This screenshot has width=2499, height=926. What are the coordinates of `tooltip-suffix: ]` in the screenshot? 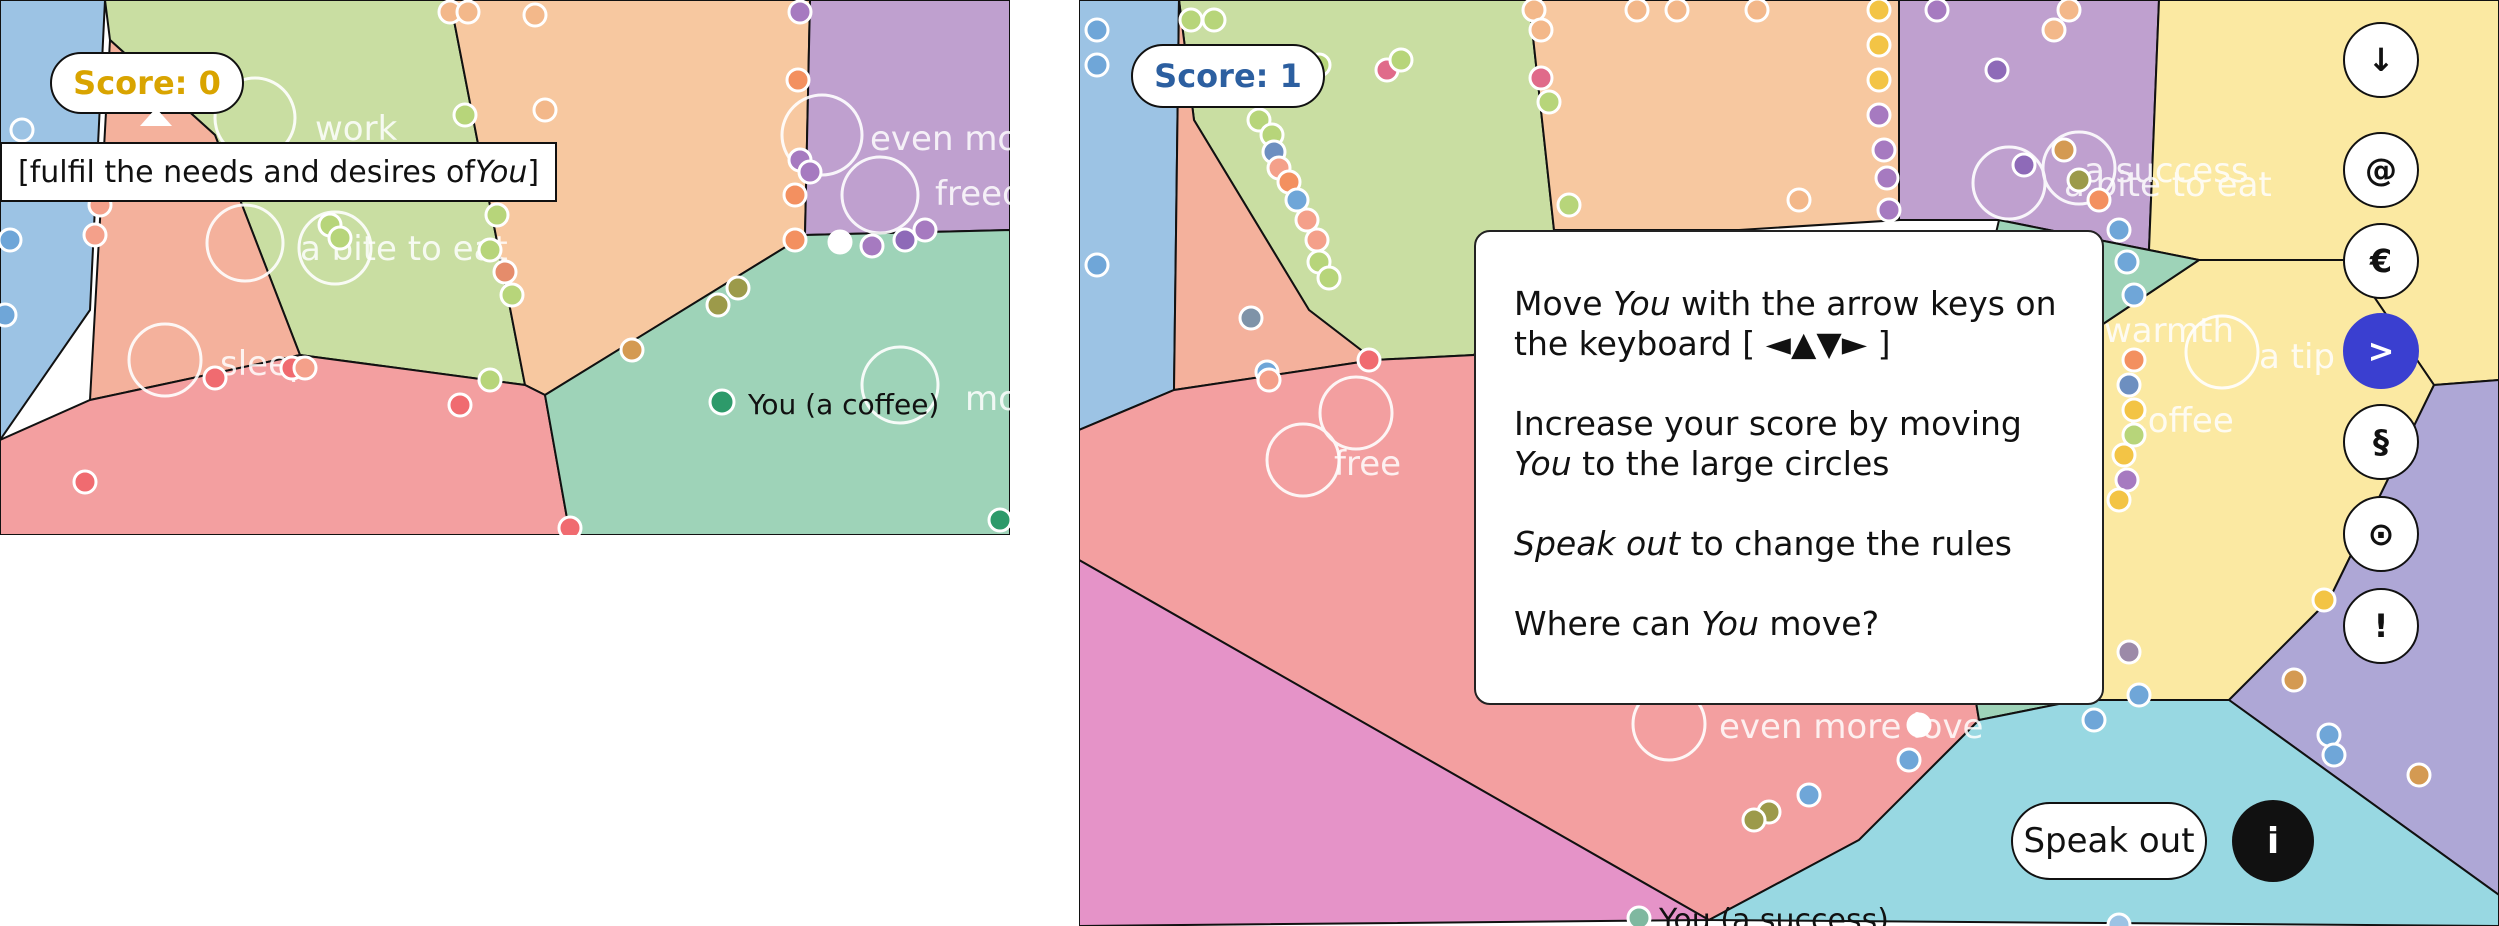 It's located at (533, 172).